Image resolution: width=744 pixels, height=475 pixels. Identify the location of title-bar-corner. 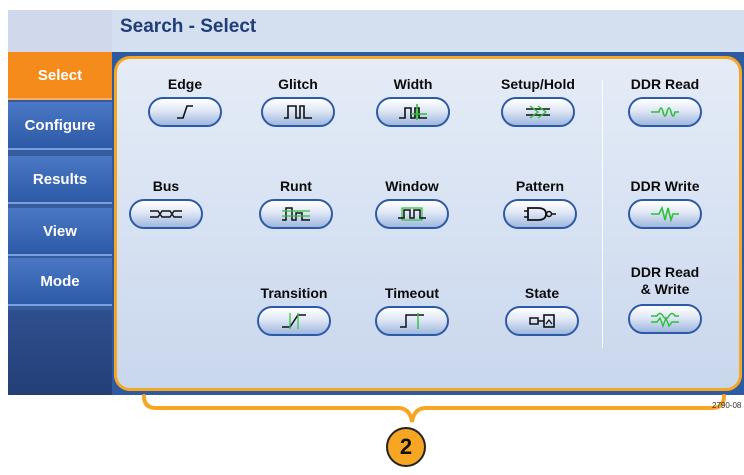
(60, 31).